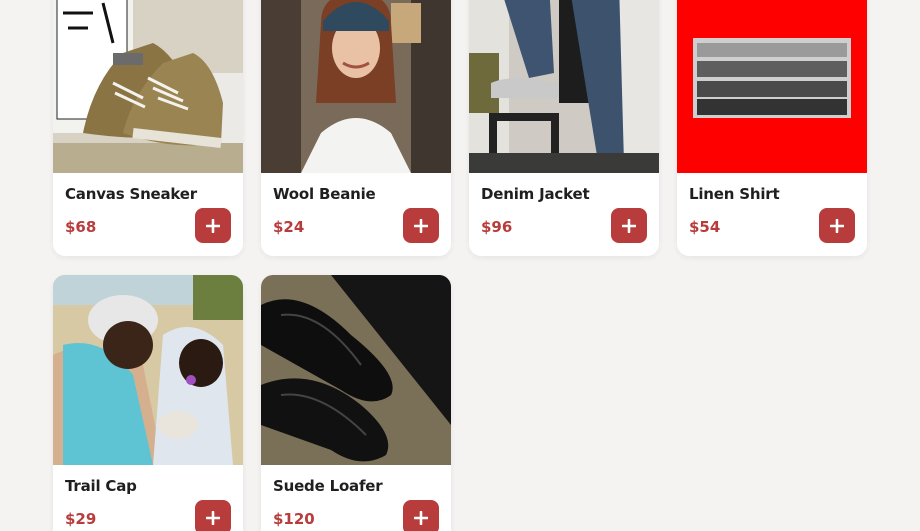  I want to click on product-price: $120, so click(294, 519).